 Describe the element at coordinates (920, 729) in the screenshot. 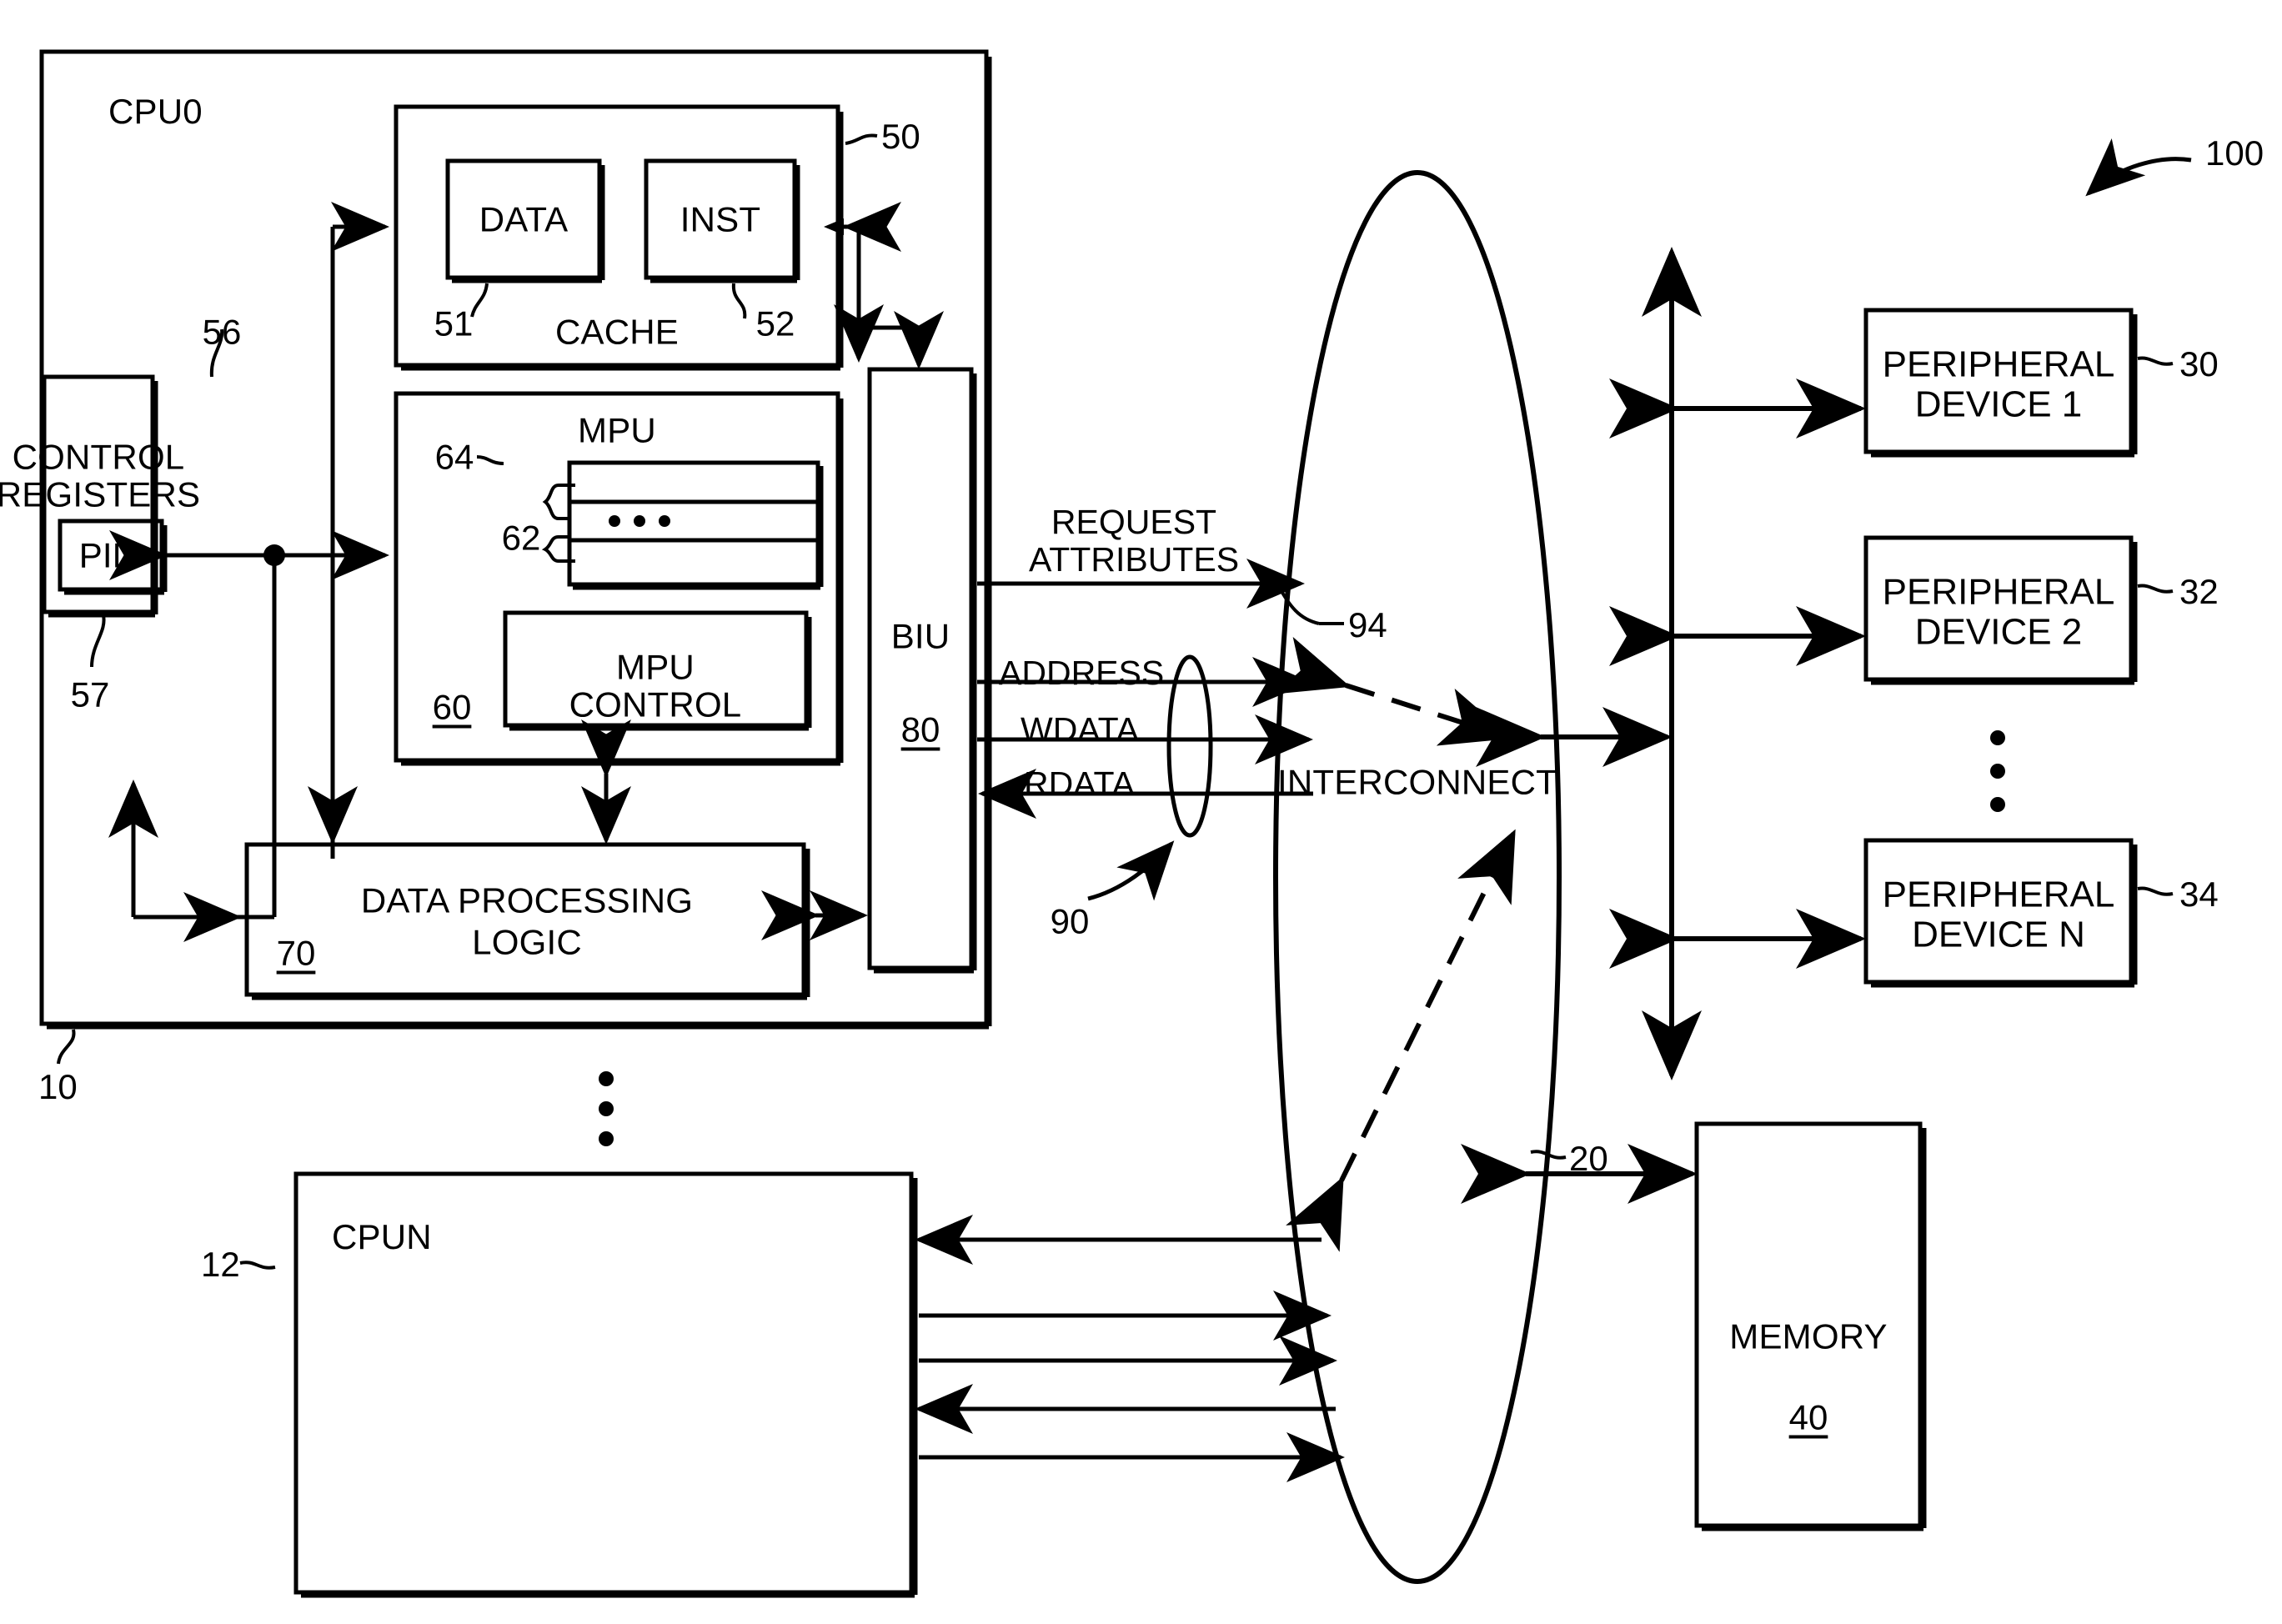

I see `biu-ref: 80` at that location.